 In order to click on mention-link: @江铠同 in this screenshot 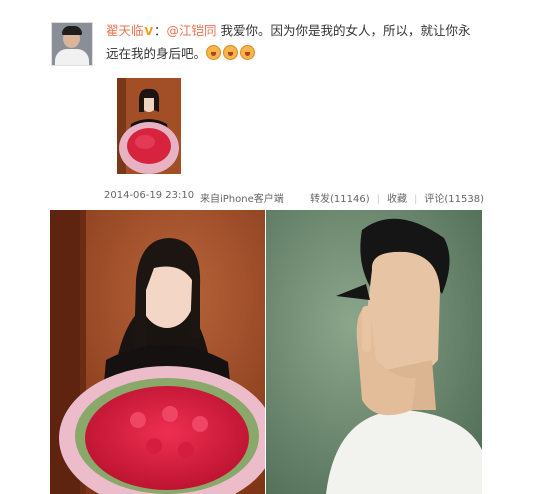, I will do `click(192, 30)`.